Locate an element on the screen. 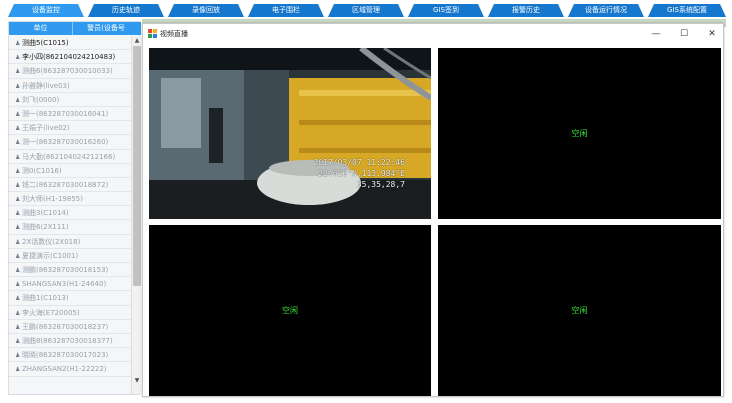 The height and width of the screenshot is (403, 732). list-item: ♟ 测0(C1016) is located at coordinates (70, 171).